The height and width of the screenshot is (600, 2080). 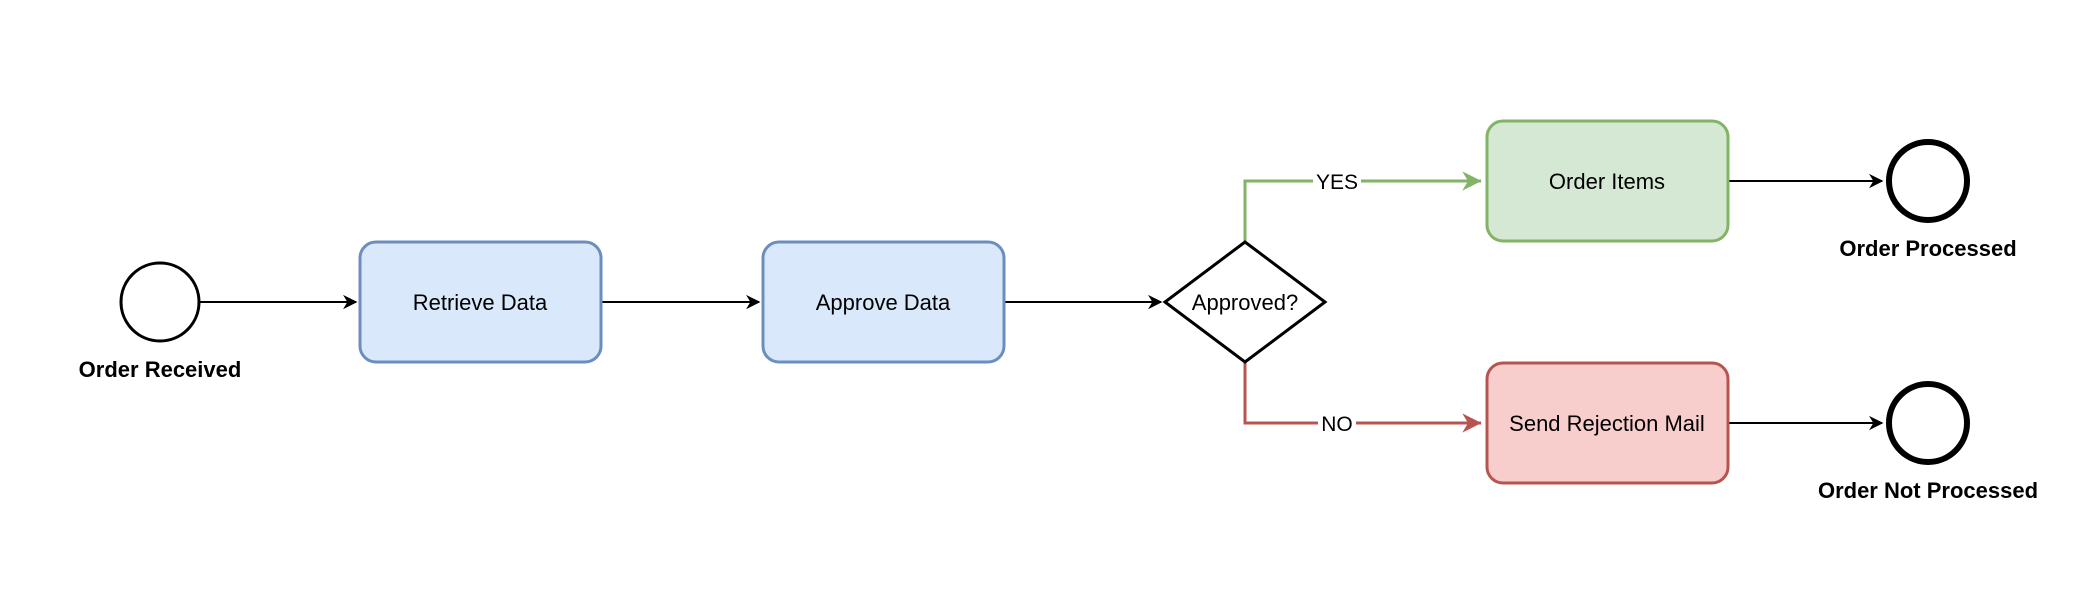 What do you see at coordinates (160, 369) in the screenshot?
I see `start-event-label: Order Received` at bounding box center [160, 369].